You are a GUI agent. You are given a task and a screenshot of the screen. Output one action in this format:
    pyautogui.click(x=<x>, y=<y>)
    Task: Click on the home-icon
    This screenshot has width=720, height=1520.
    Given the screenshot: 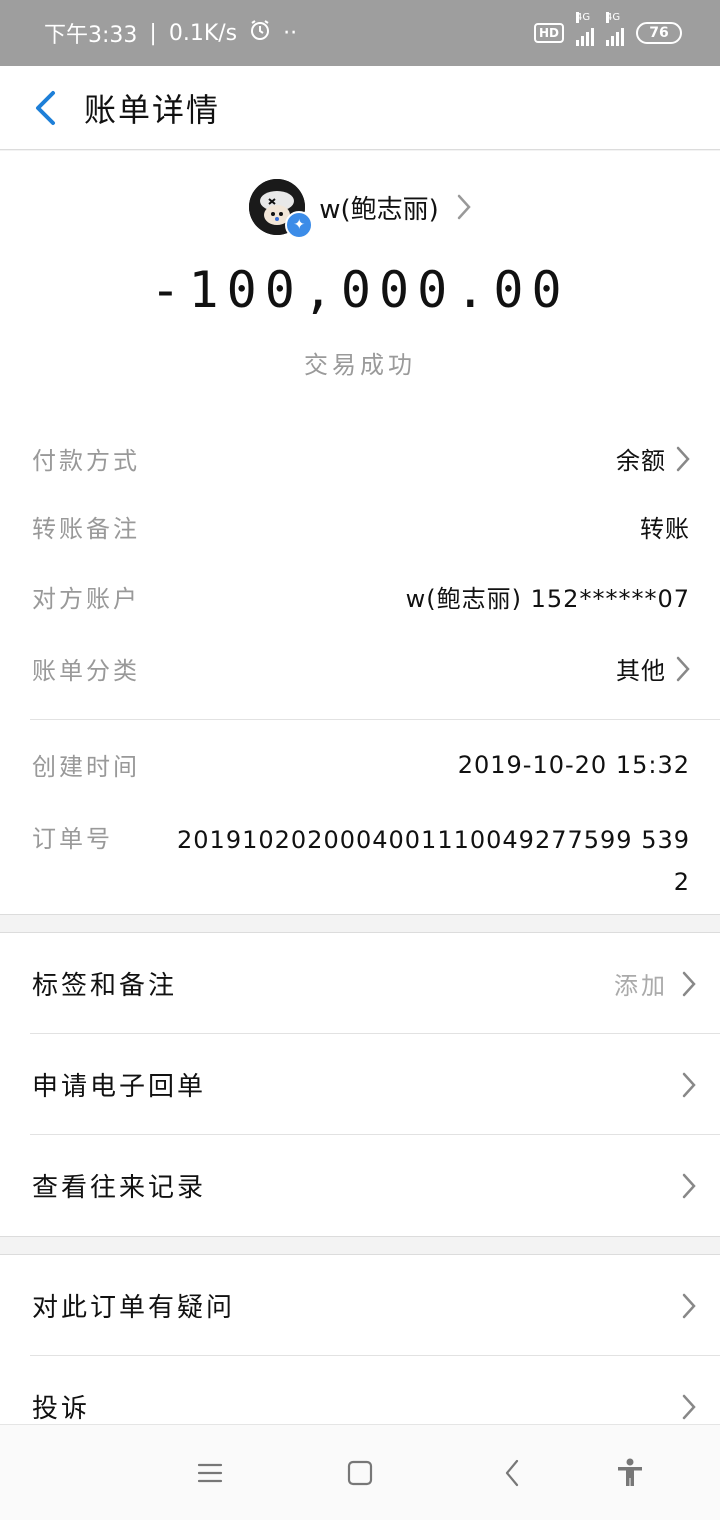 What is the action you would take?
    pyautogui.click(x=360, y=1473)
    